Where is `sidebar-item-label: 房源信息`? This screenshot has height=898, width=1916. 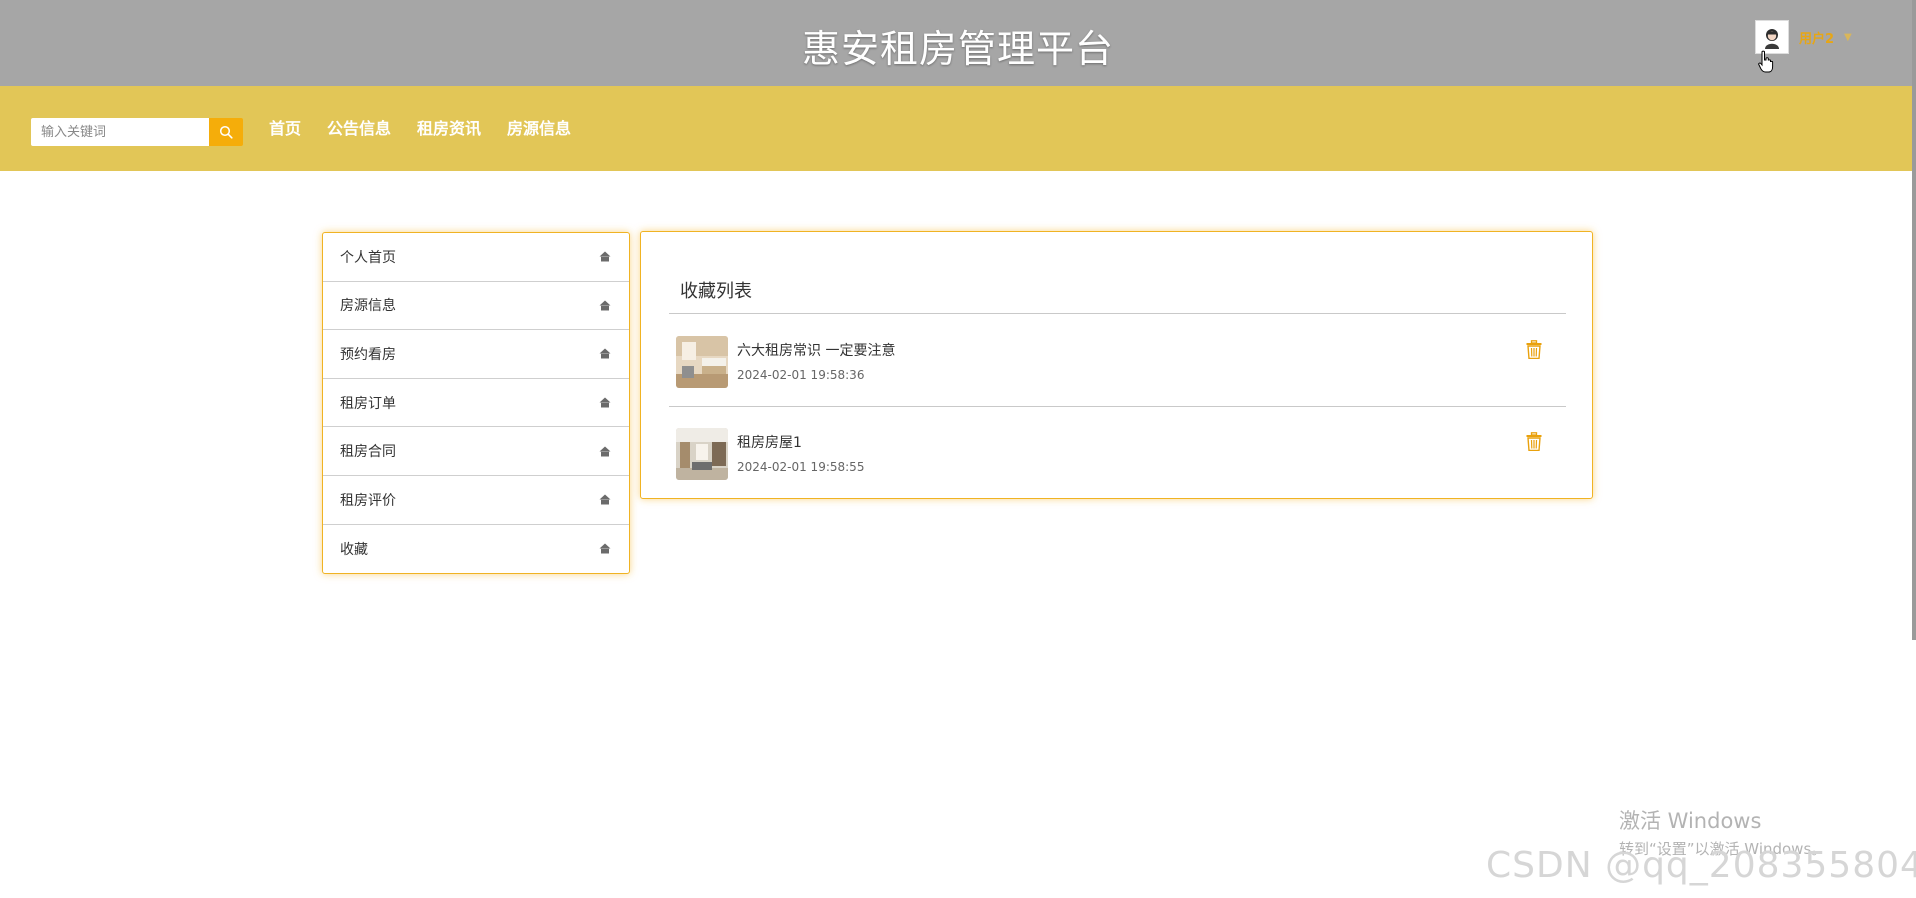
sidebar-item-label: 房源信息 is located at coordinates (368, 306).